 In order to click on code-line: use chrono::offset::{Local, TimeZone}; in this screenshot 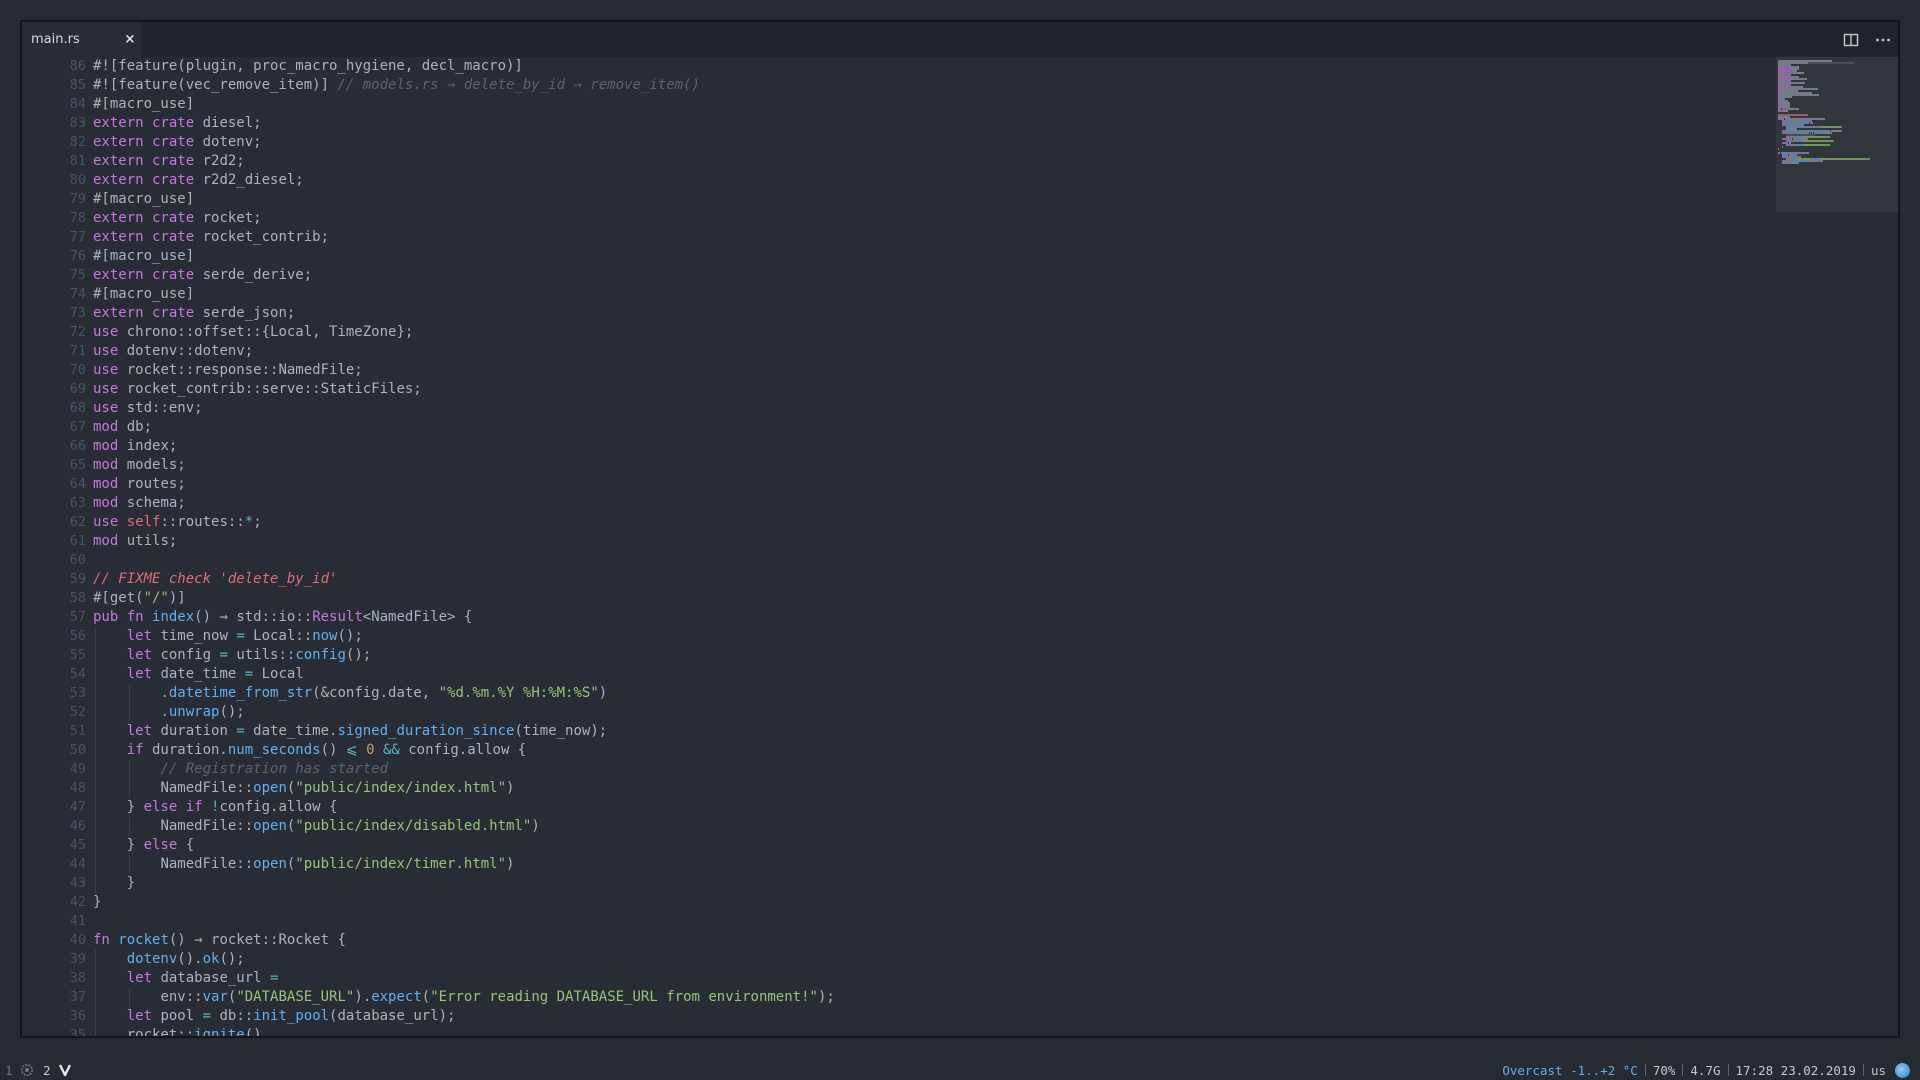, I will do `click(932, 332)`.